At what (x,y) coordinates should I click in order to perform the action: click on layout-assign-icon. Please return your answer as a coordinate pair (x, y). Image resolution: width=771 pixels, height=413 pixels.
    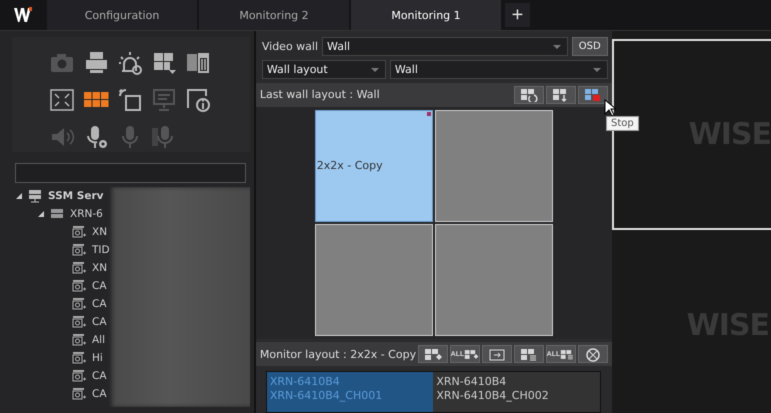
    Looking at the image, I should click on (433, 354).